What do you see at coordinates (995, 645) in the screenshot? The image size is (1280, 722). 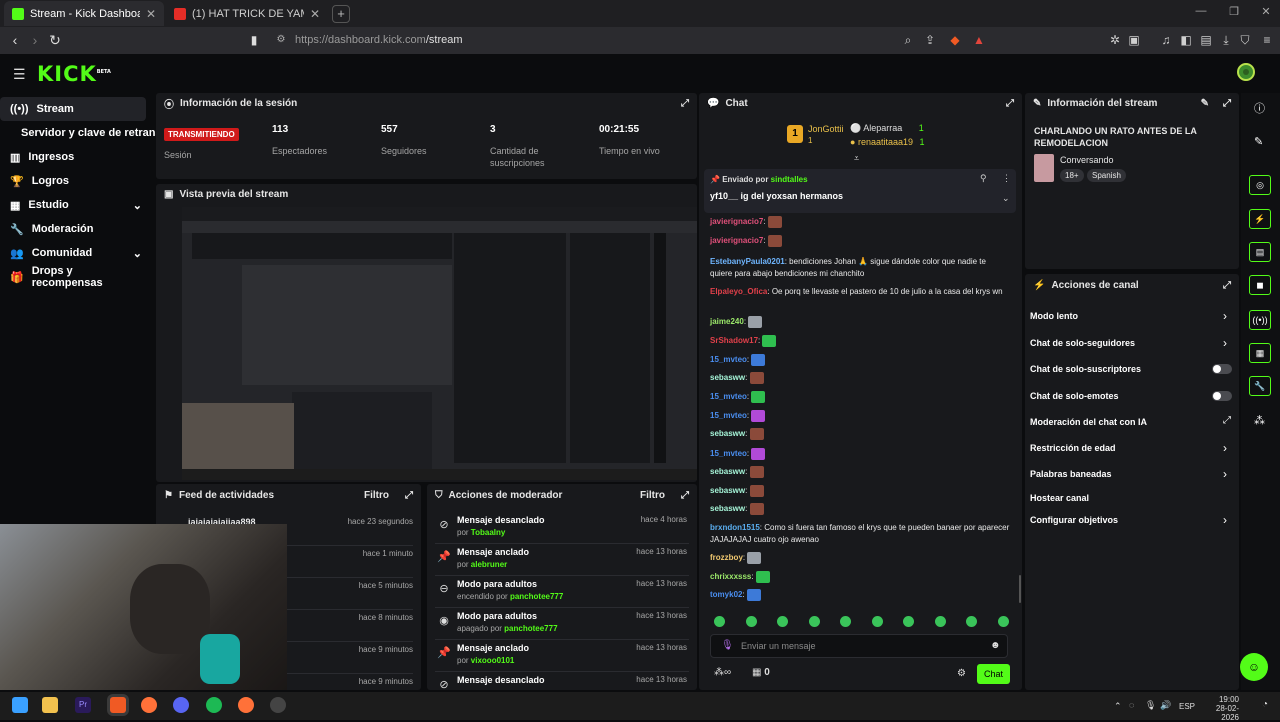 I see `emoji-picker-icon: ☻` at bounding box center [995, 645].